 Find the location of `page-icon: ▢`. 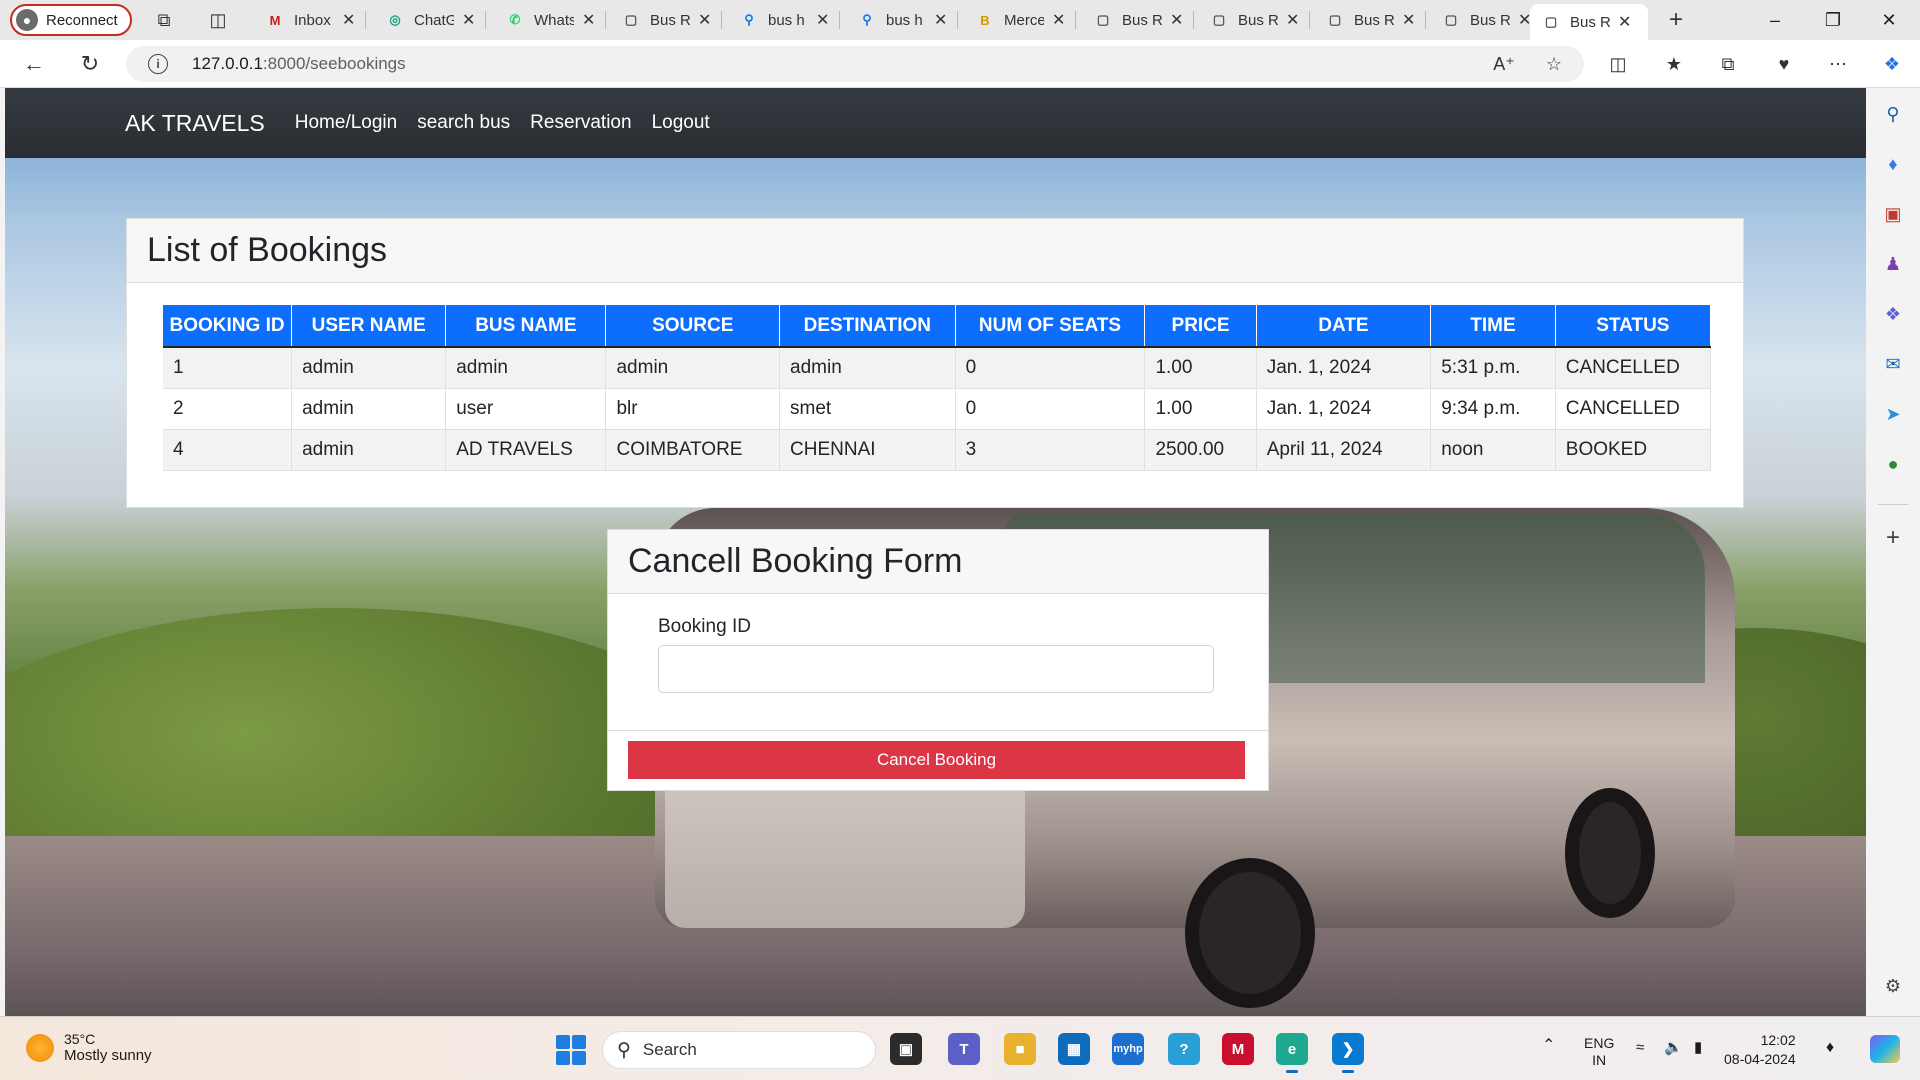

page-icon: ▢ is located at coordinates (631, 19).